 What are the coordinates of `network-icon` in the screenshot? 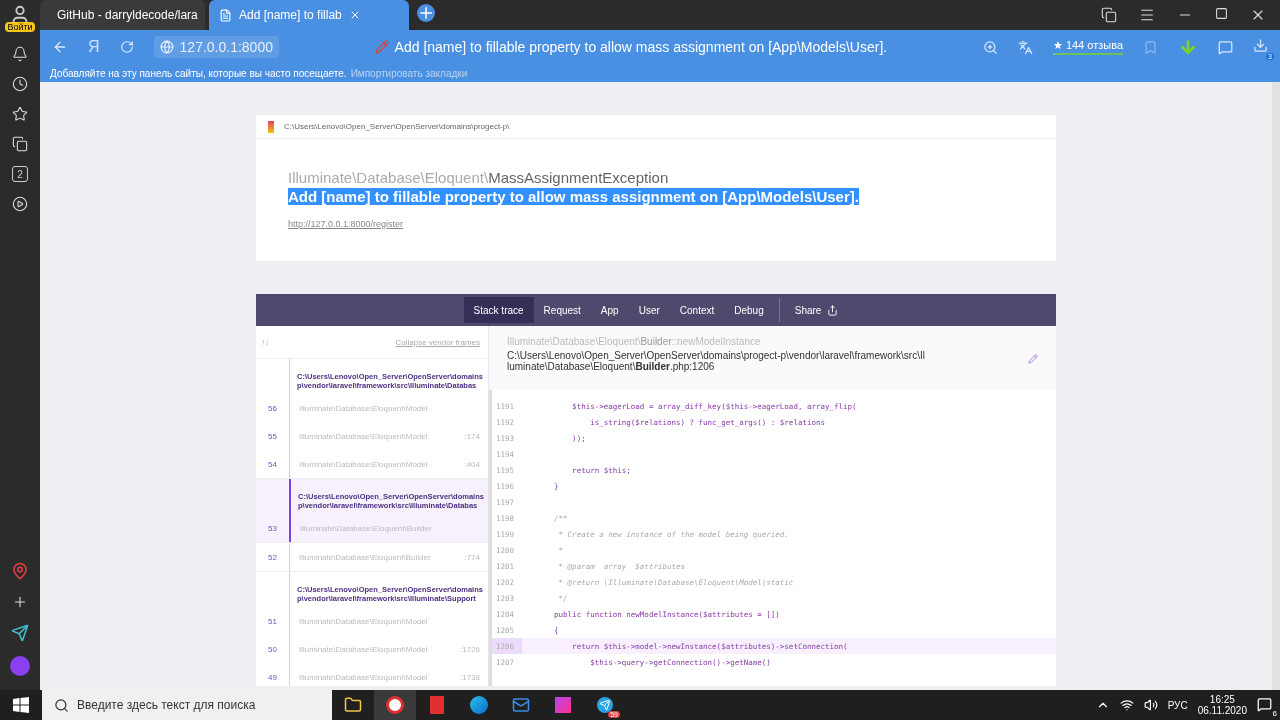 It's located at (1126, 705).